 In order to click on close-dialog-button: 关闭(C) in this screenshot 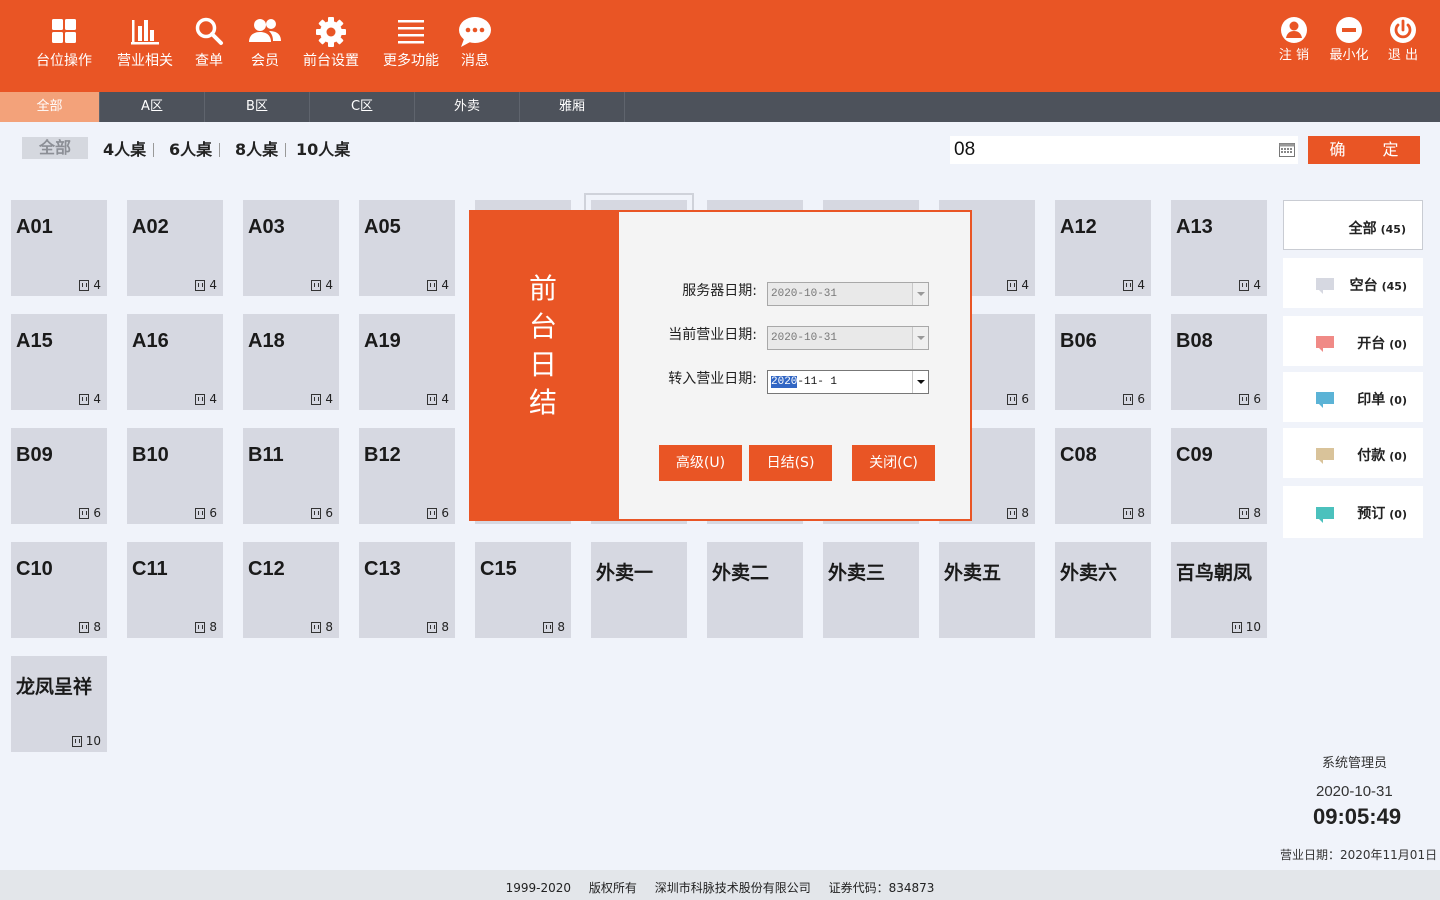, I will do `click(893, 463)`.